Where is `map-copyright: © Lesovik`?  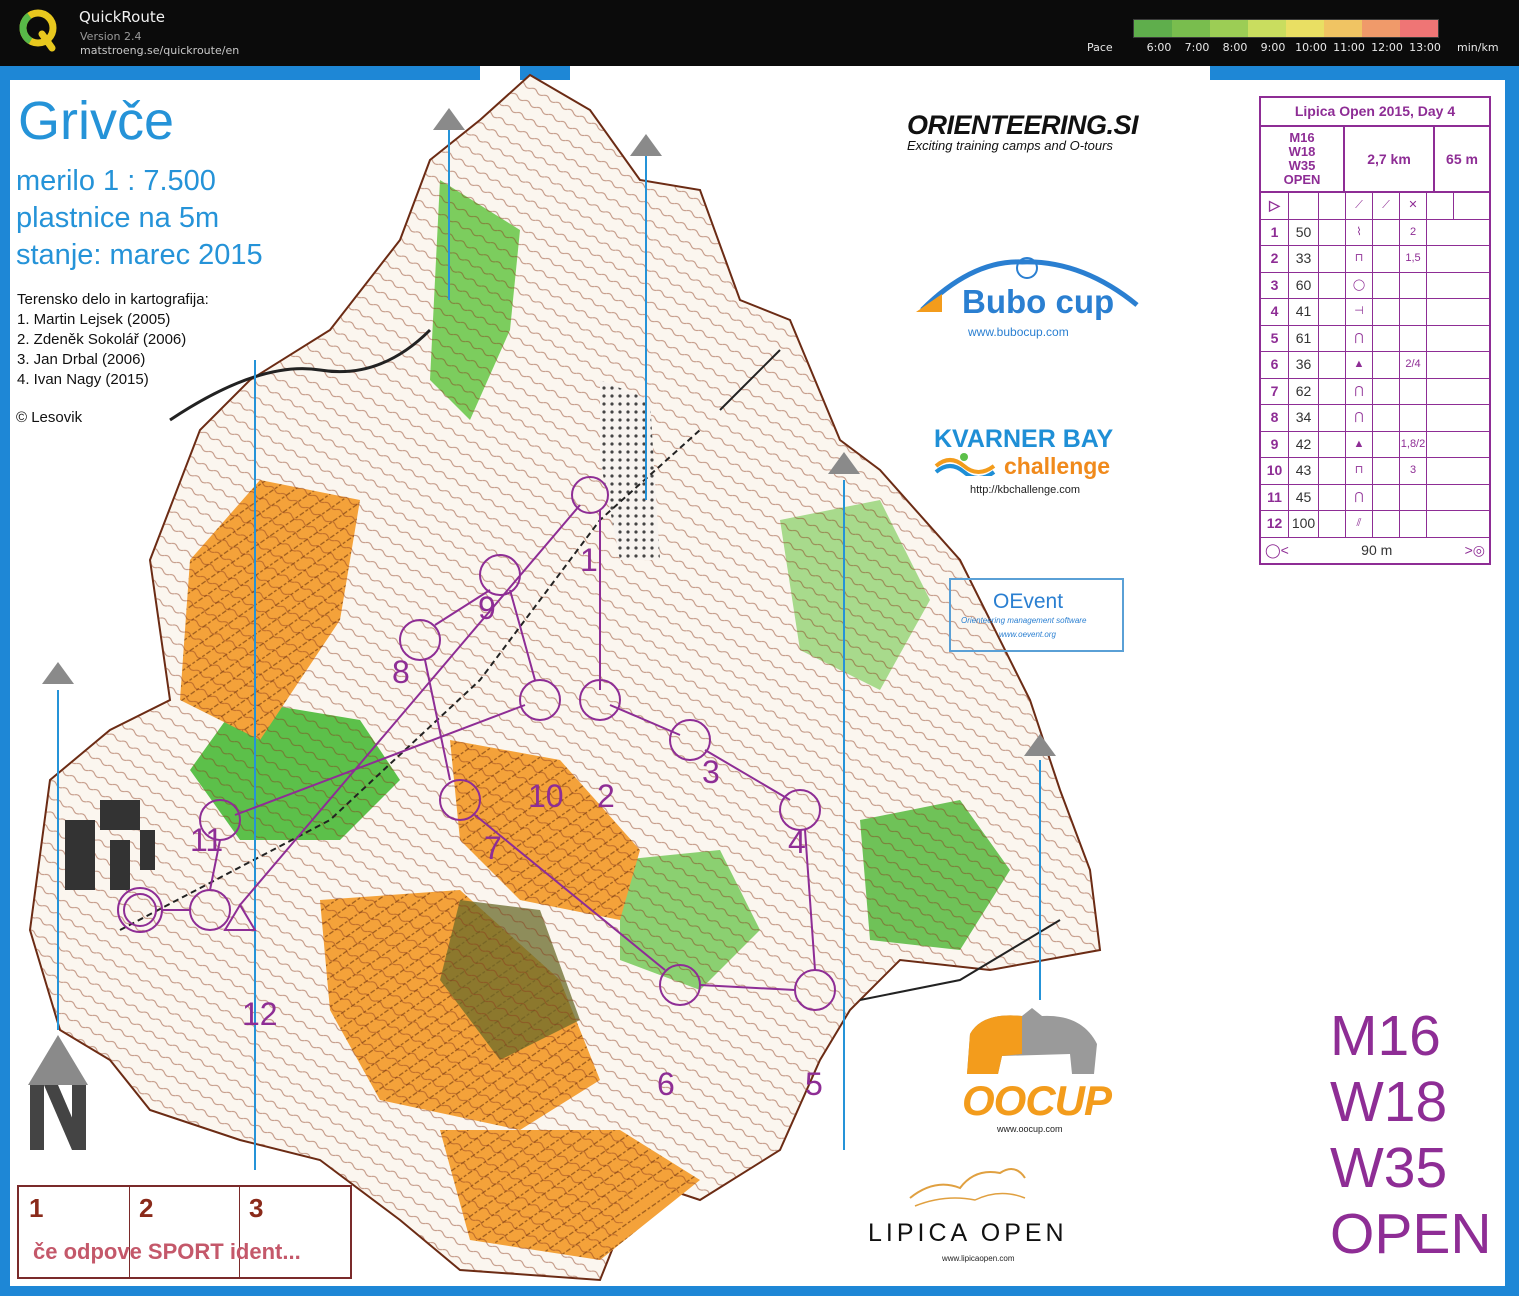
map-copyright: © Lesovik is located at coordinates (49, 417).